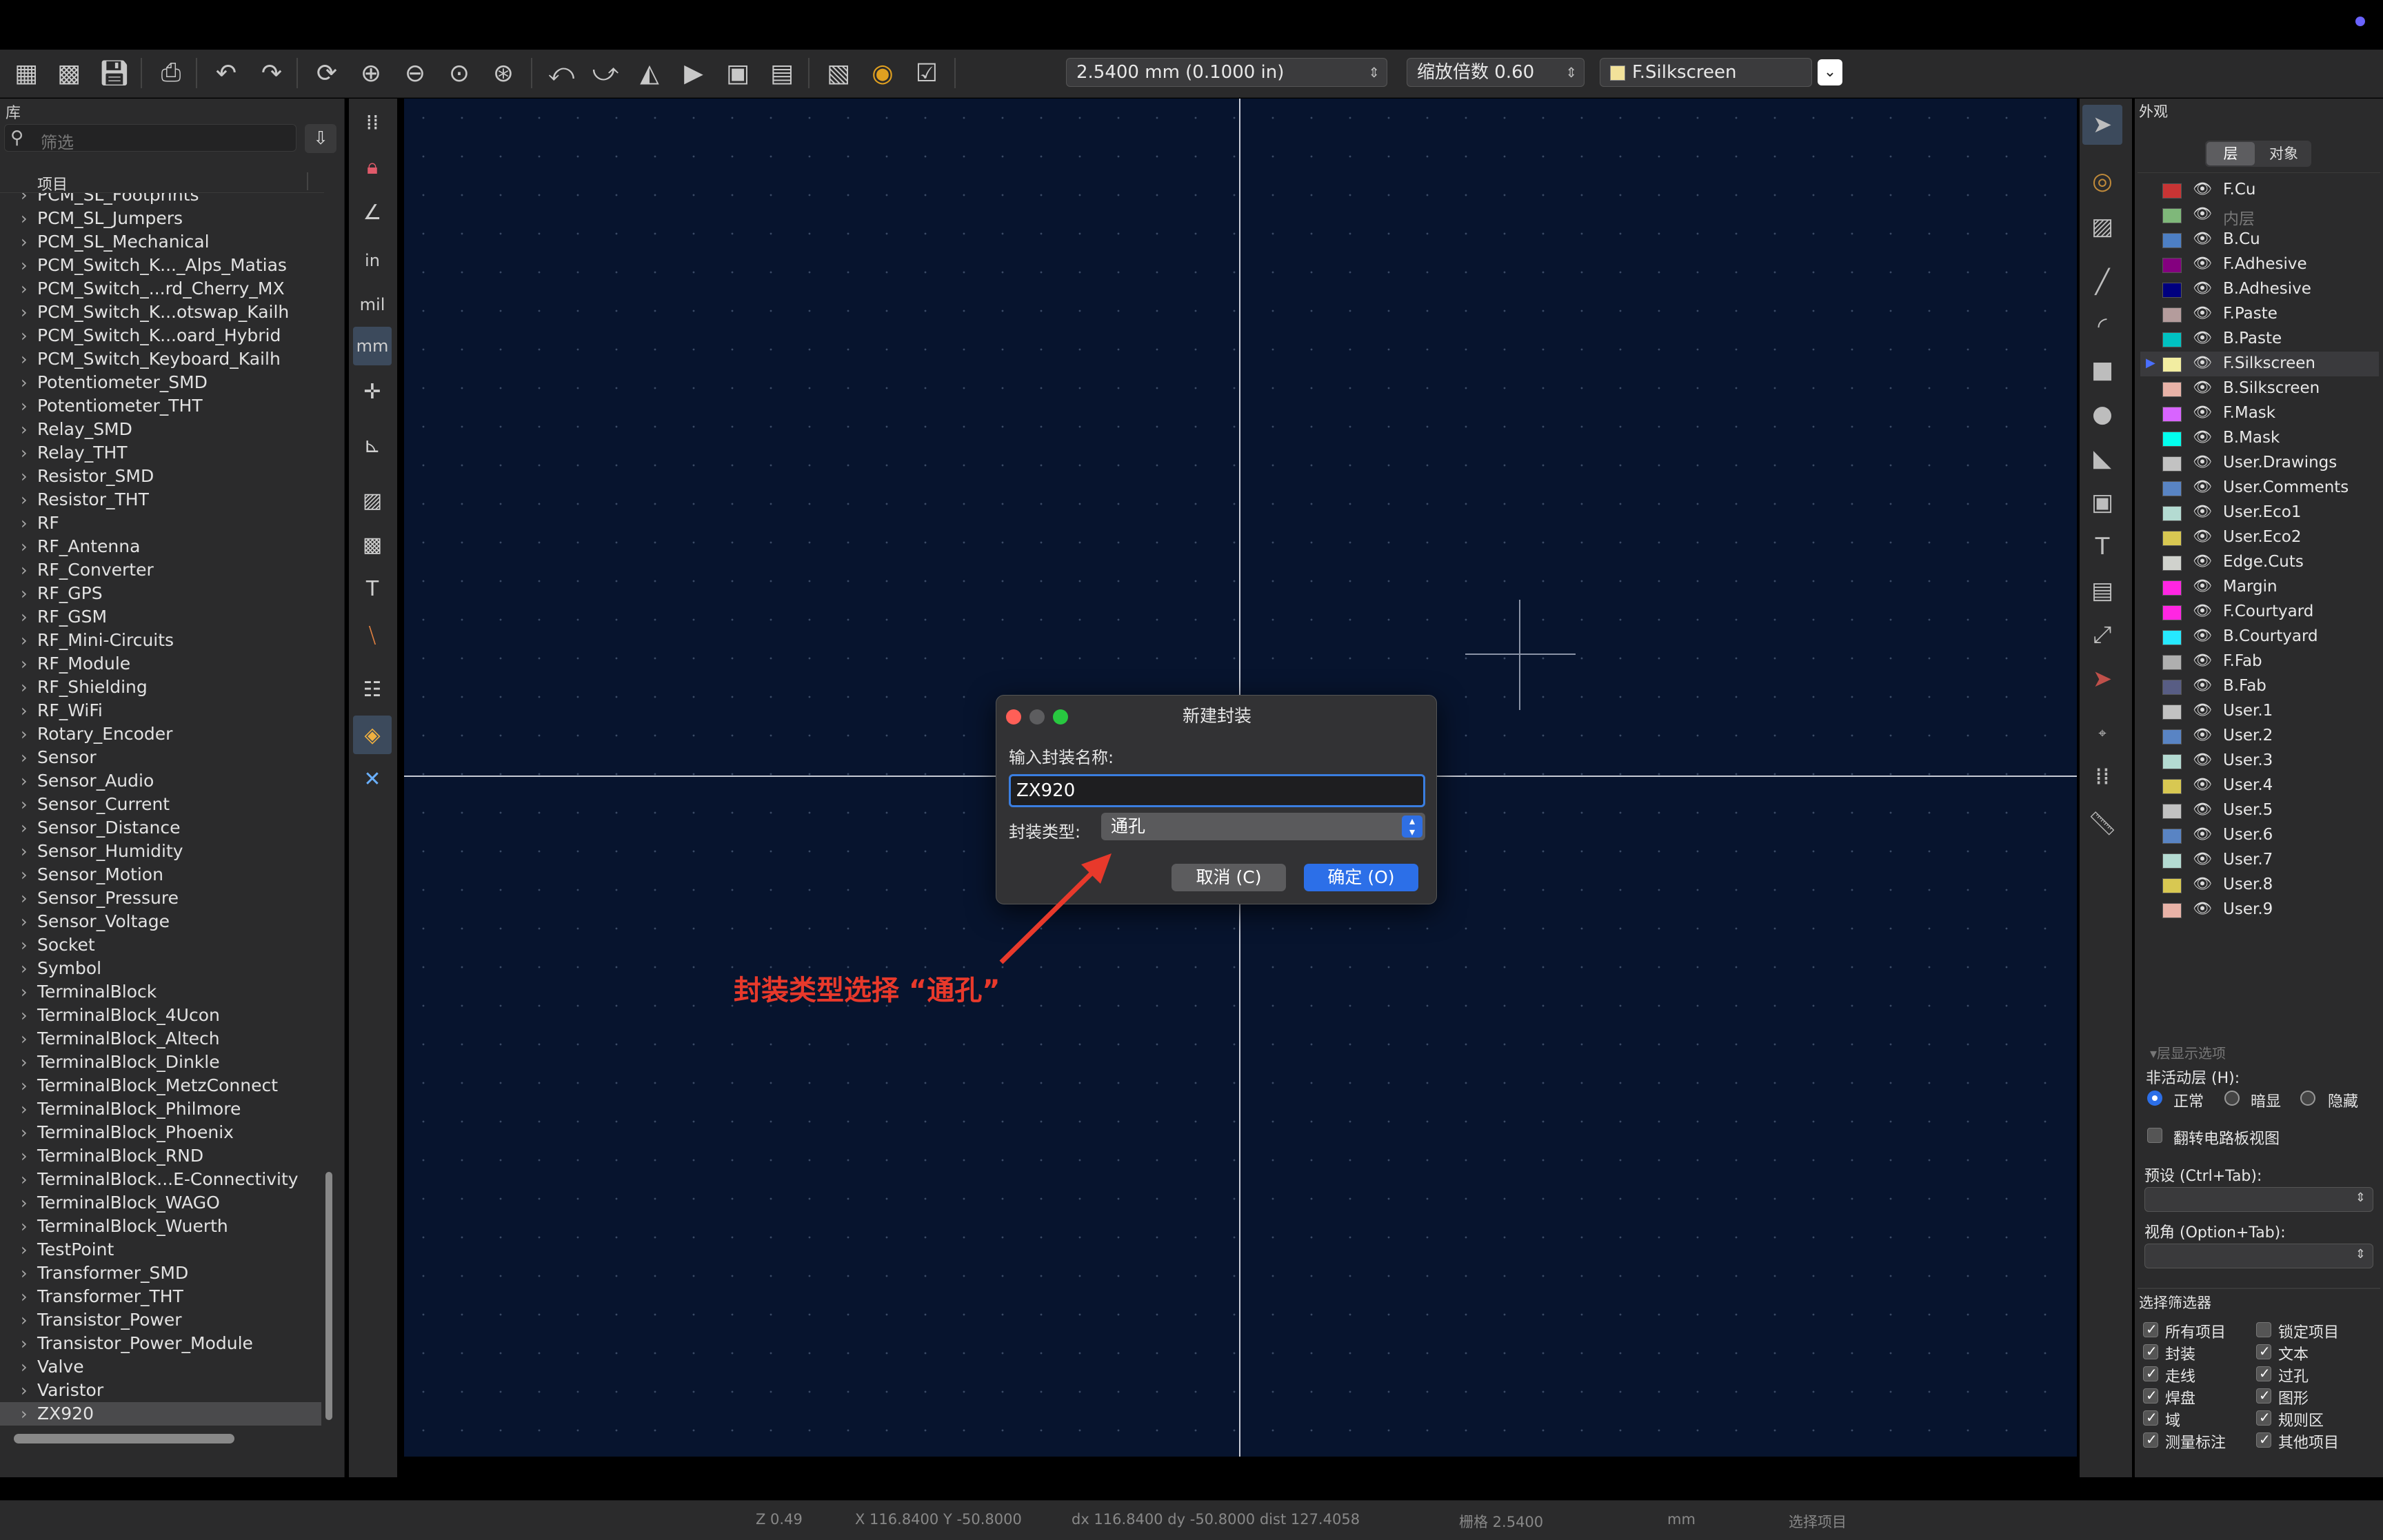  What do you see at coordinates (372, 589) in the screenshot?
I see `text-sketch-icon: T` at bounding box center [372, 589].